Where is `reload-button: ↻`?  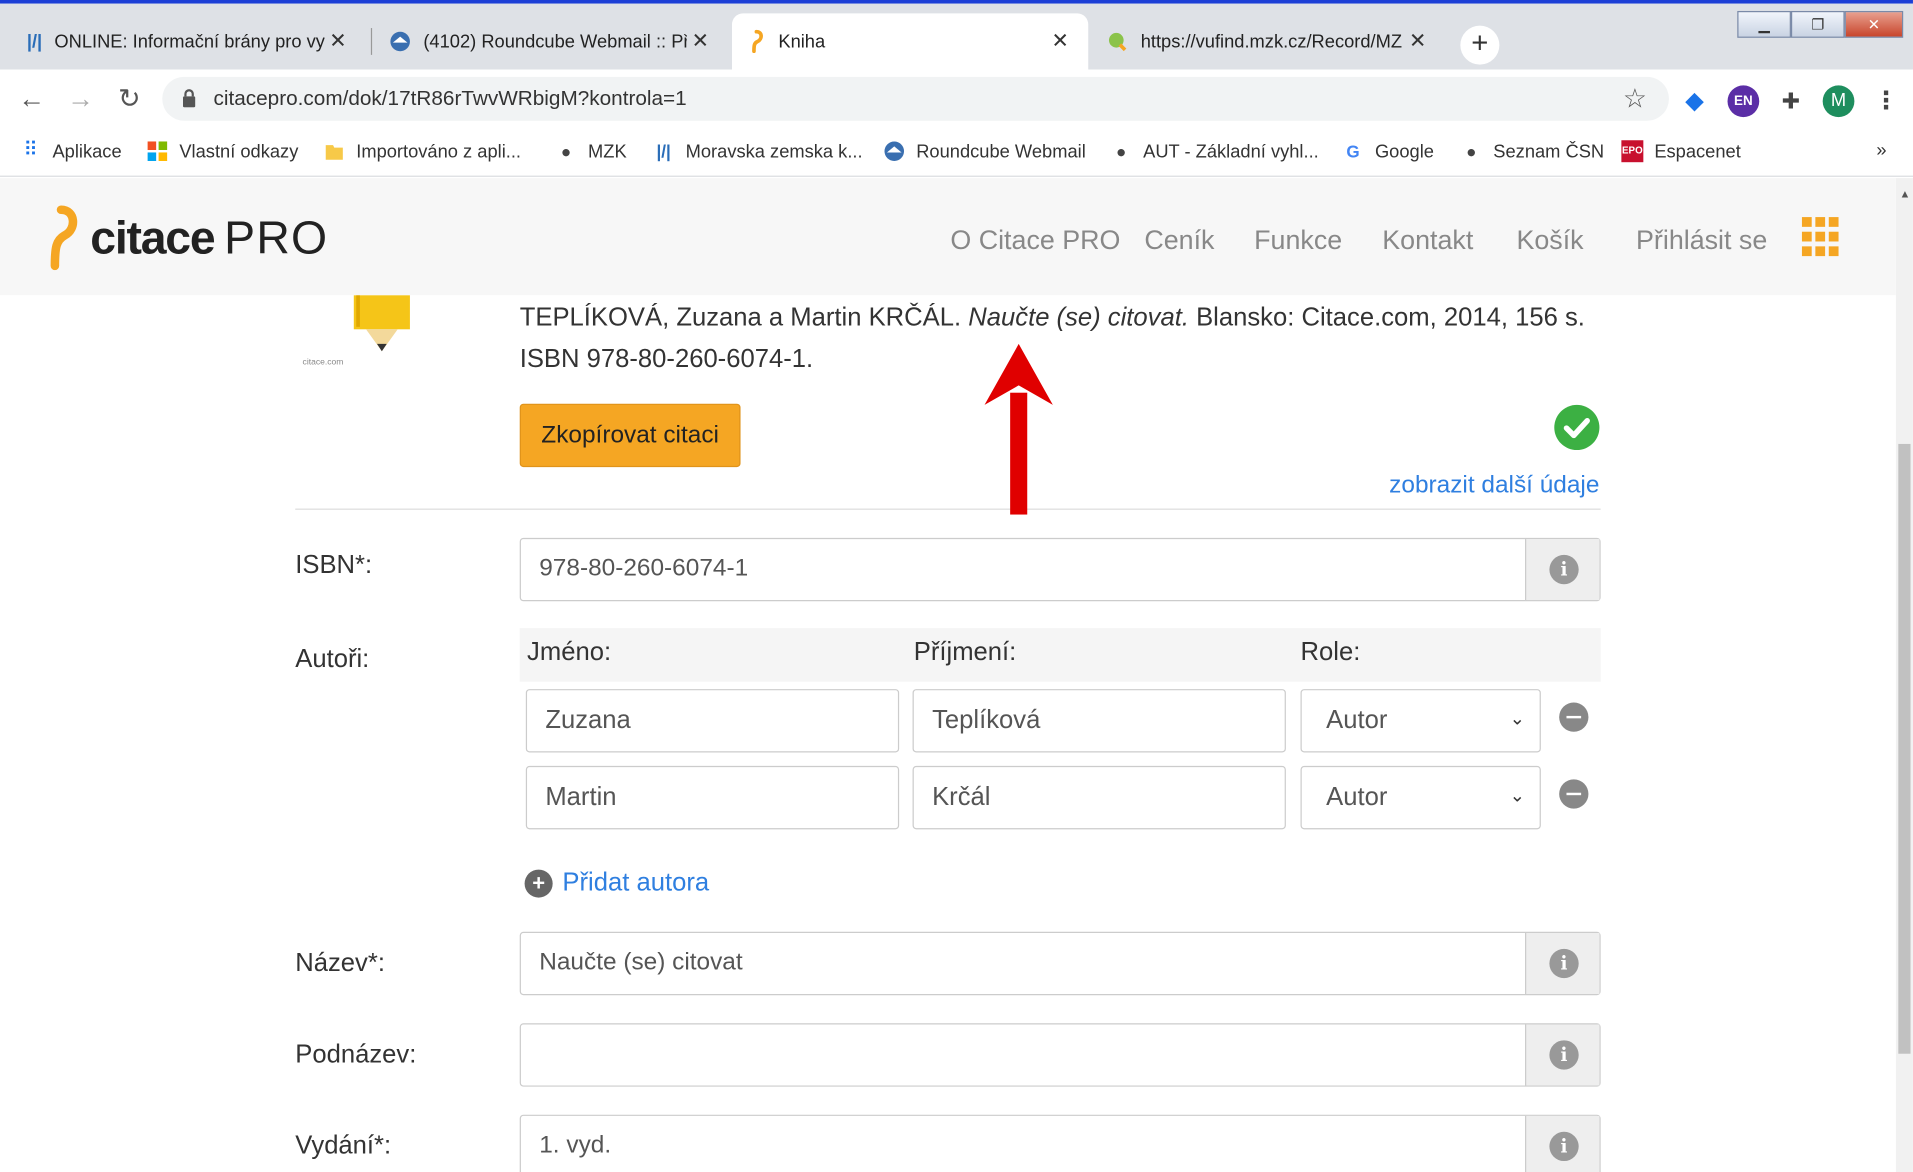
reload-button: ↻ is located at coordinates (129, 98).